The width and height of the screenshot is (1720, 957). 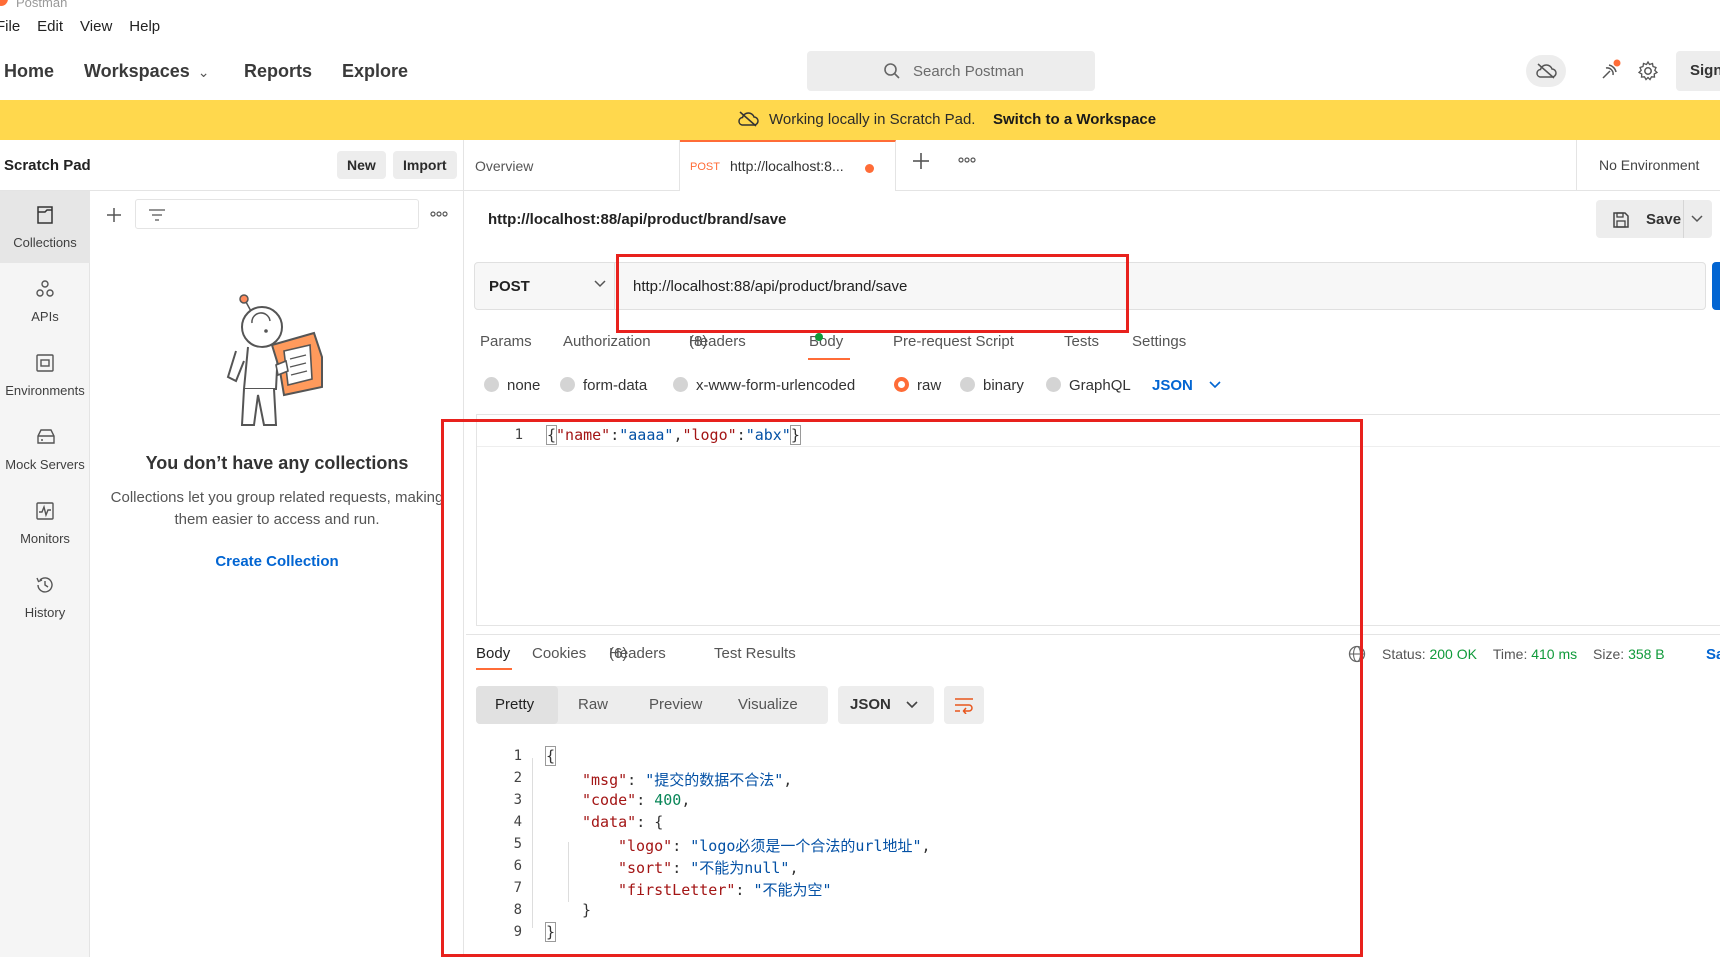 I want to click on tab-authorization: Authorization, so click(x=607, y=341).